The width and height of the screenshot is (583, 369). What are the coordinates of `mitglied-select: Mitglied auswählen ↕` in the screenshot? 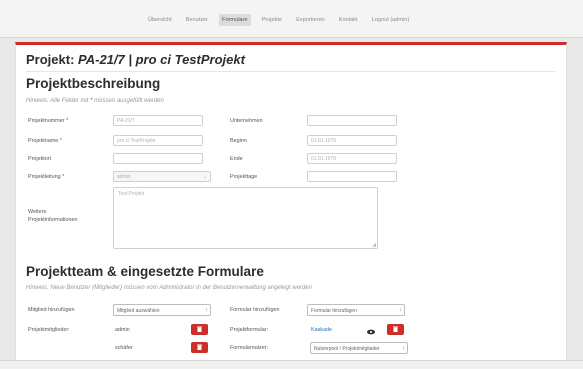 It's located at (162, 310).